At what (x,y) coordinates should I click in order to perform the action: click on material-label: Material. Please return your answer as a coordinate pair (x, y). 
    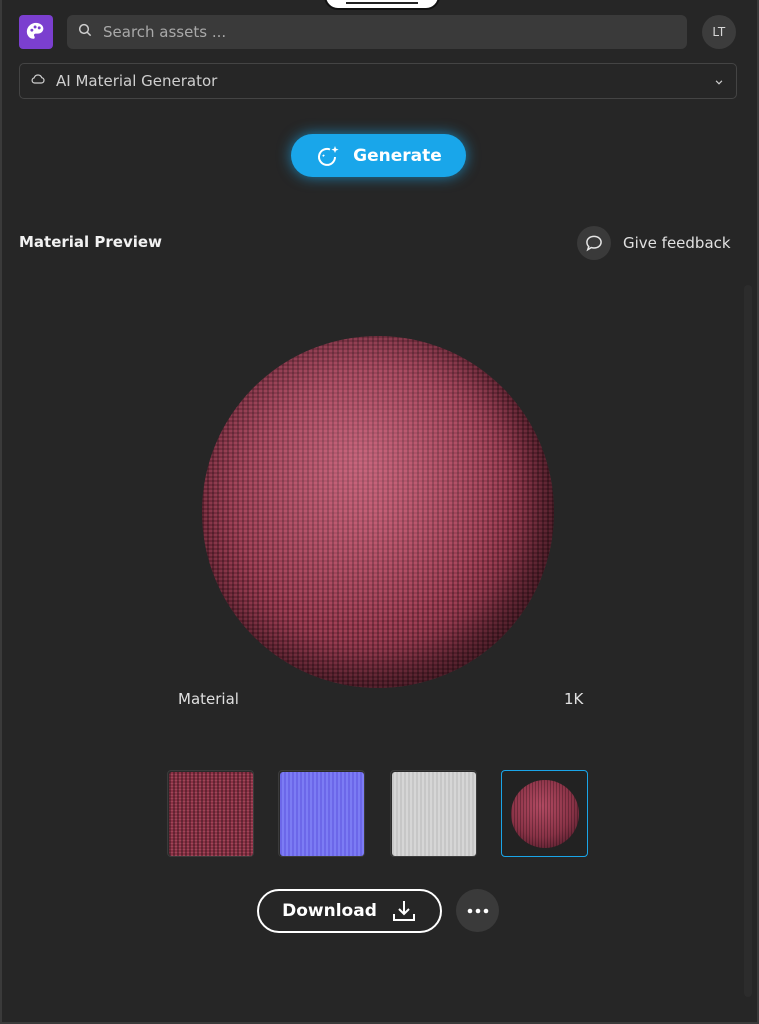
    Looking at the image, I should click on (208, 699).